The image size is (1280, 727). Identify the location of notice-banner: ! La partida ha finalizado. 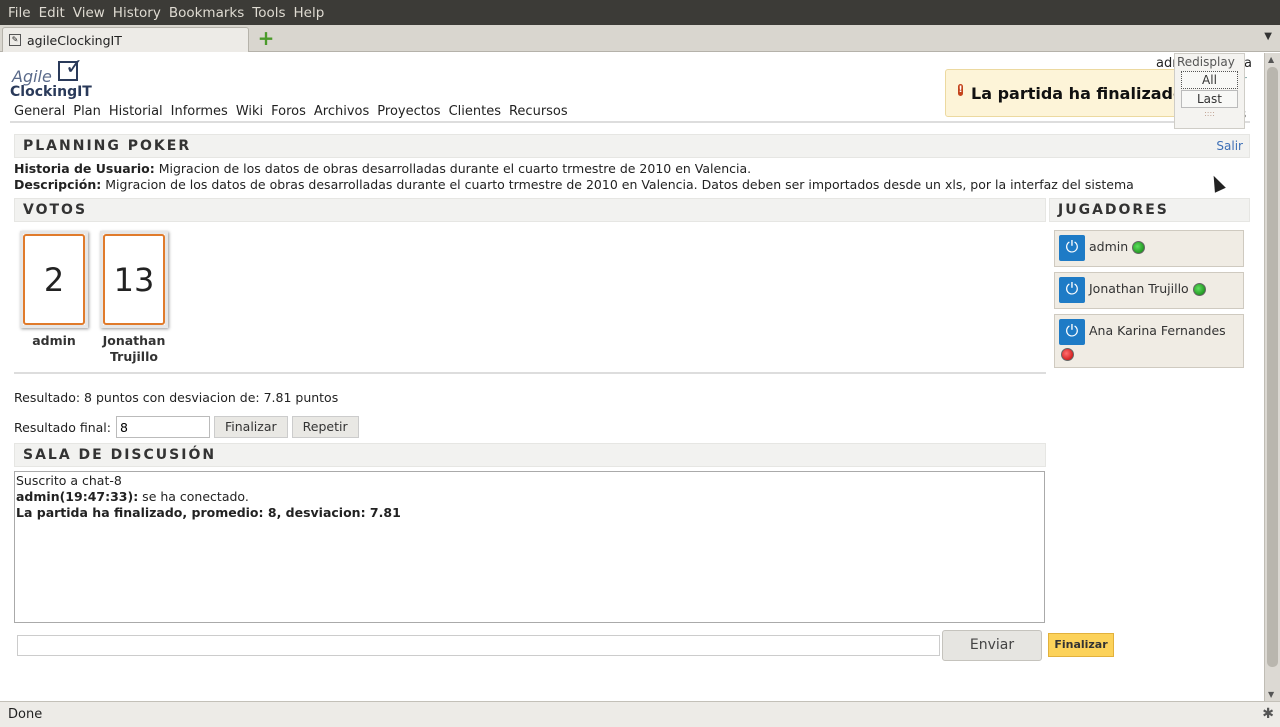
(1065, 93).